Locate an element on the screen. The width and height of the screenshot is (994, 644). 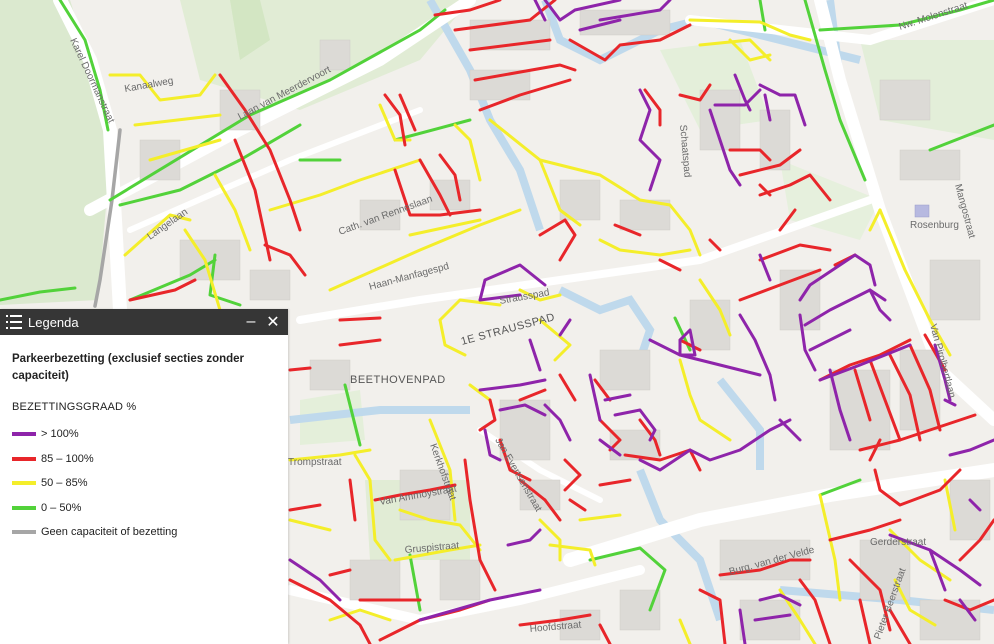
list-icon is located at coordinates (14, 322).